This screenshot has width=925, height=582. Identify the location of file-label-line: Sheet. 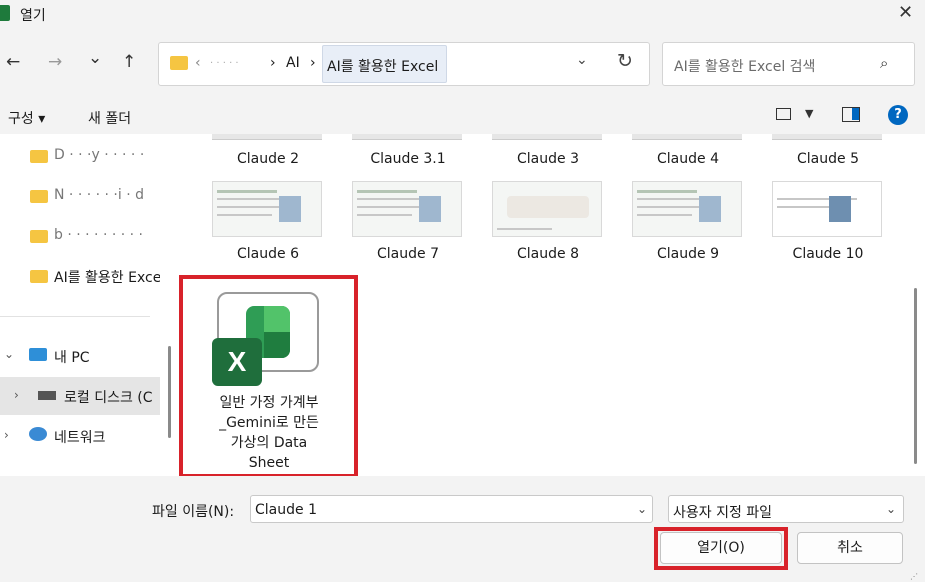
(269, 463).